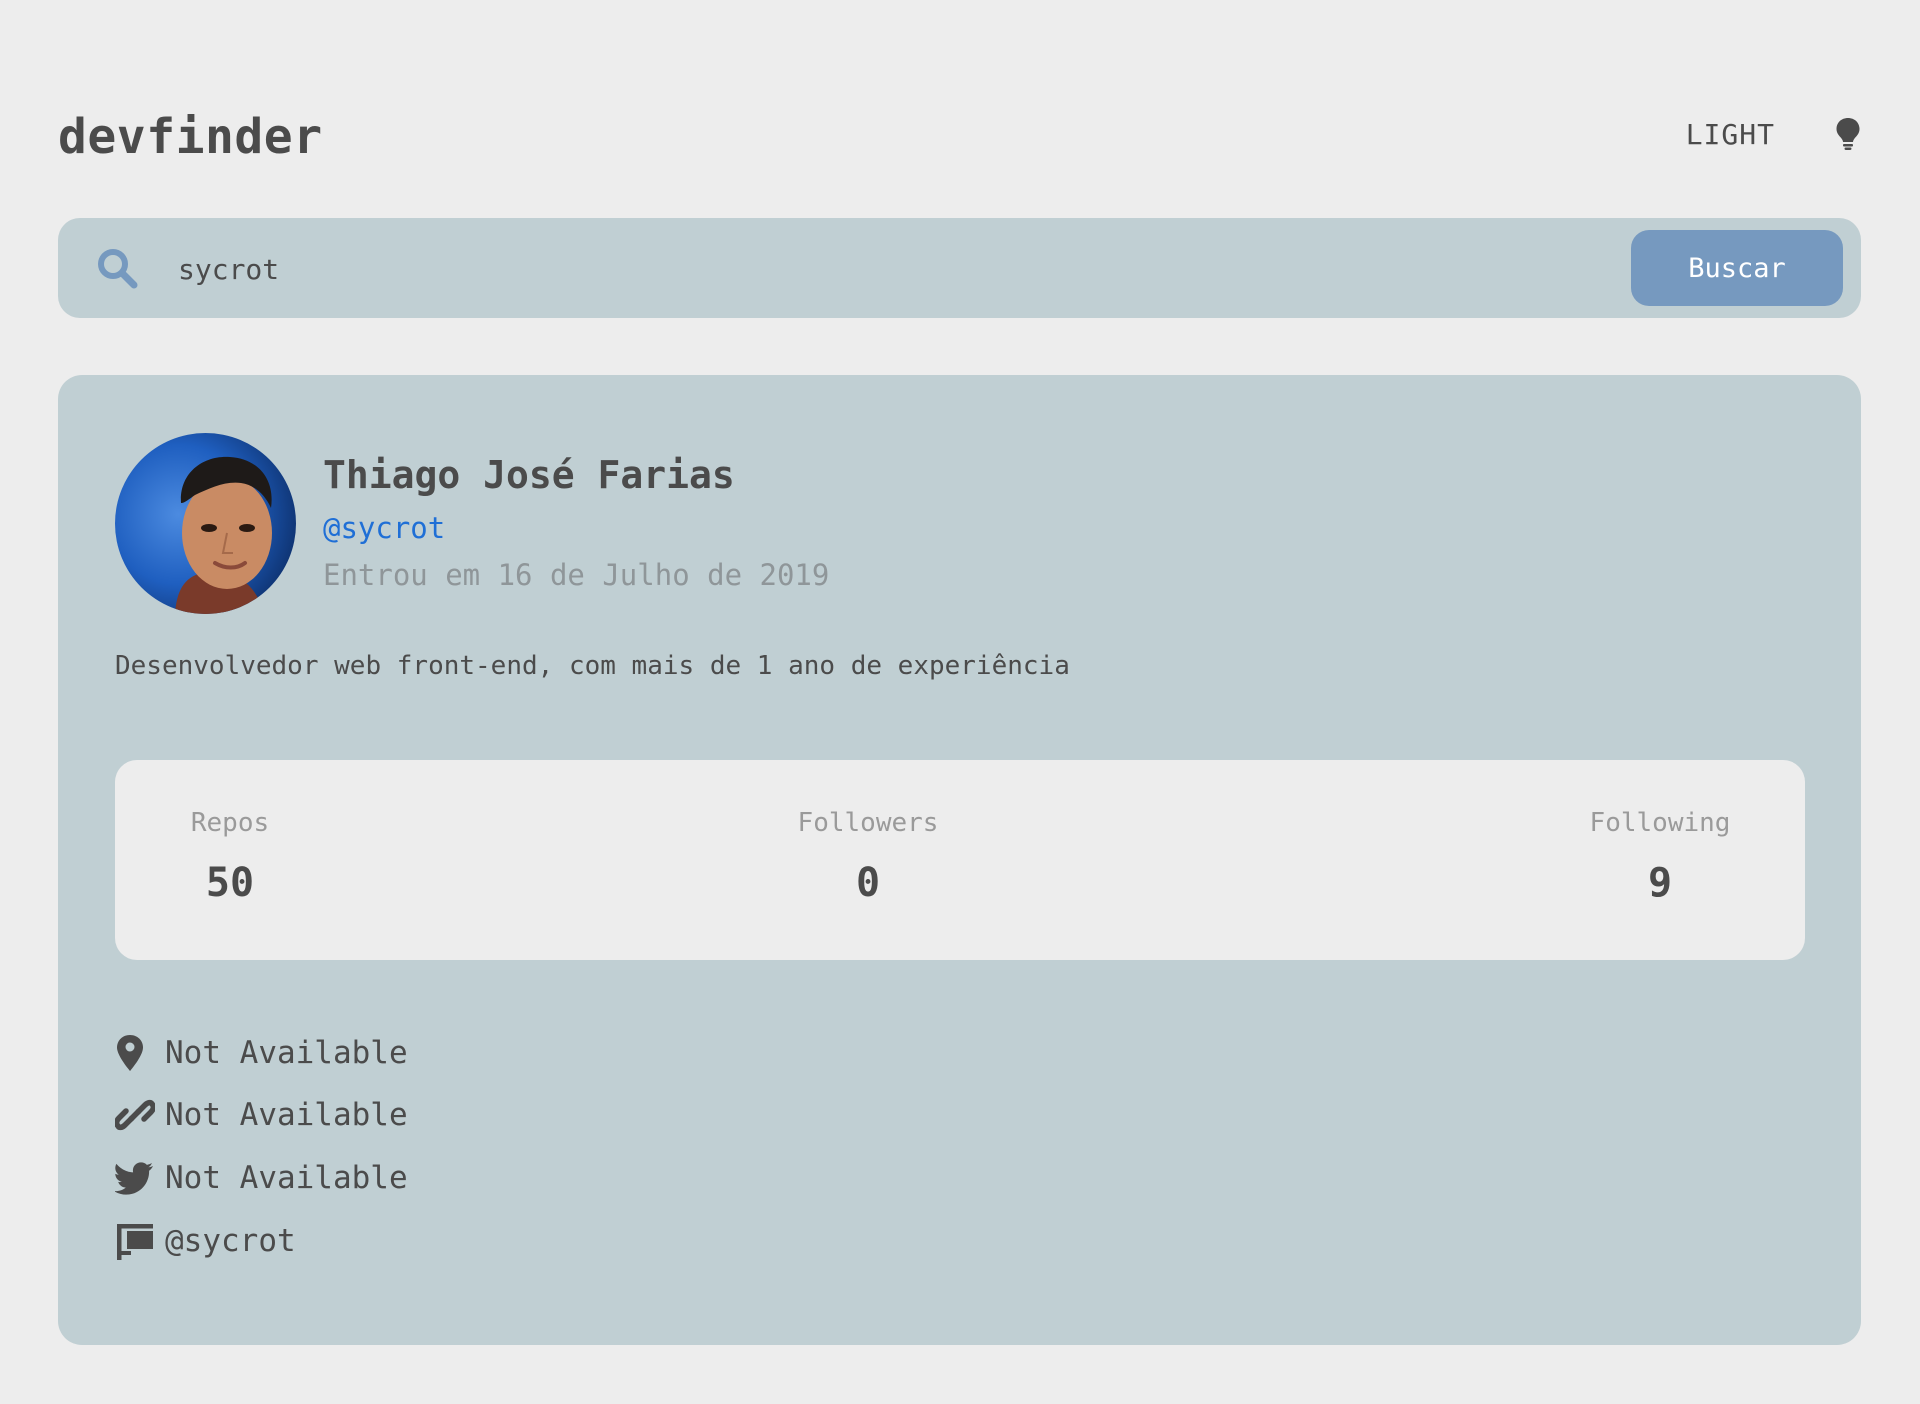 The image size is (1920, 1404). Describe the element at coordinates (286, 1053) in the screenshot. I see `location-text: Not Available` at that location.